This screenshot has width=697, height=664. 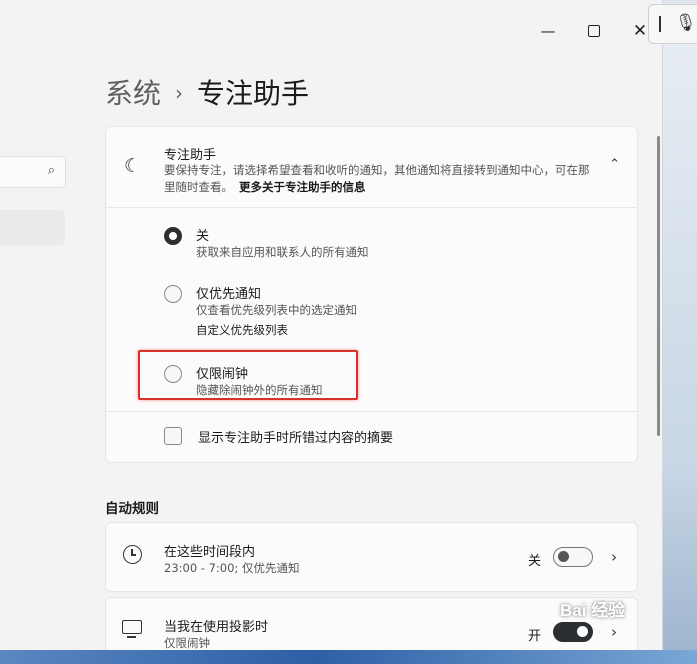 I want to click on watermark-logo: Bai 经验, so click(x=610, y=621).